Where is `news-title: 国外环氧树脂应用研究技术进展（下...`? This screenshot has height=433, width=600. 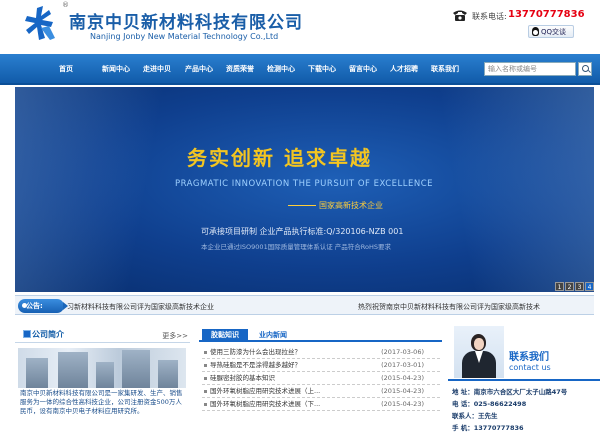
news-title: 国外环氧树脂应用研究技术进展（下... is located at coordinates (265, 404).